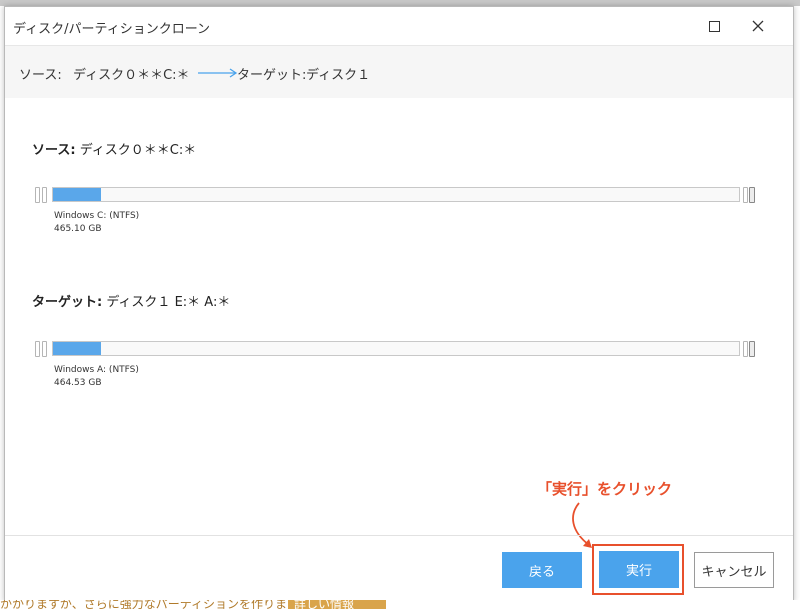  I want to click on target-disk-name: ディスク１ E:＊ A:＊, so click(168, 302).